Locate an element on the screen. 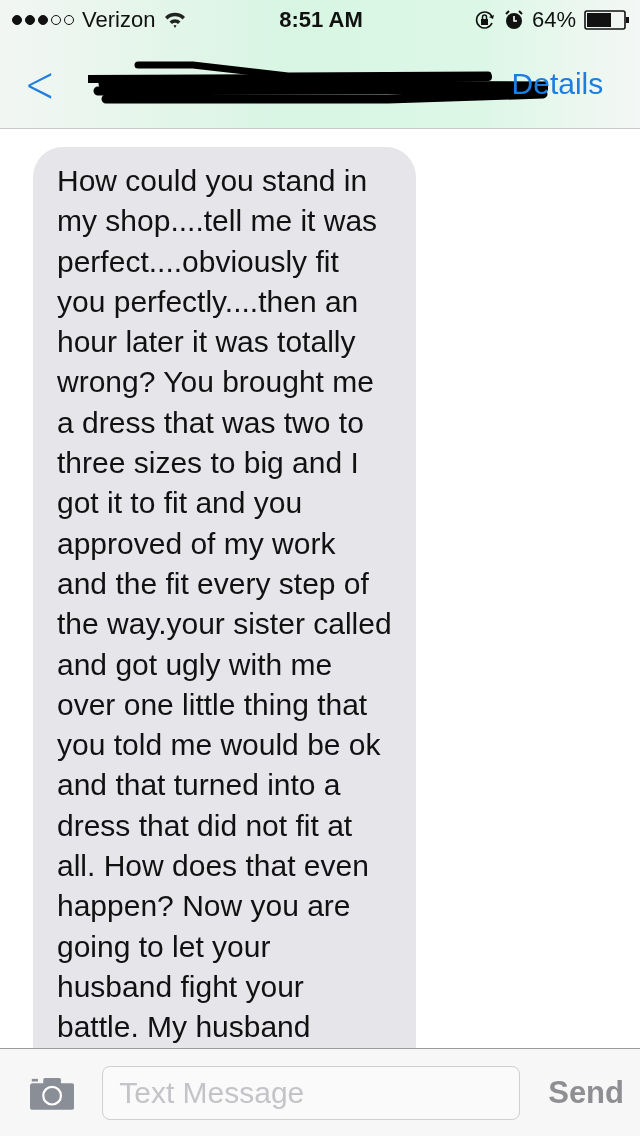 The height and width of the screenshot is (1136, 640). back-button: < is located at coordinates (40, 84).